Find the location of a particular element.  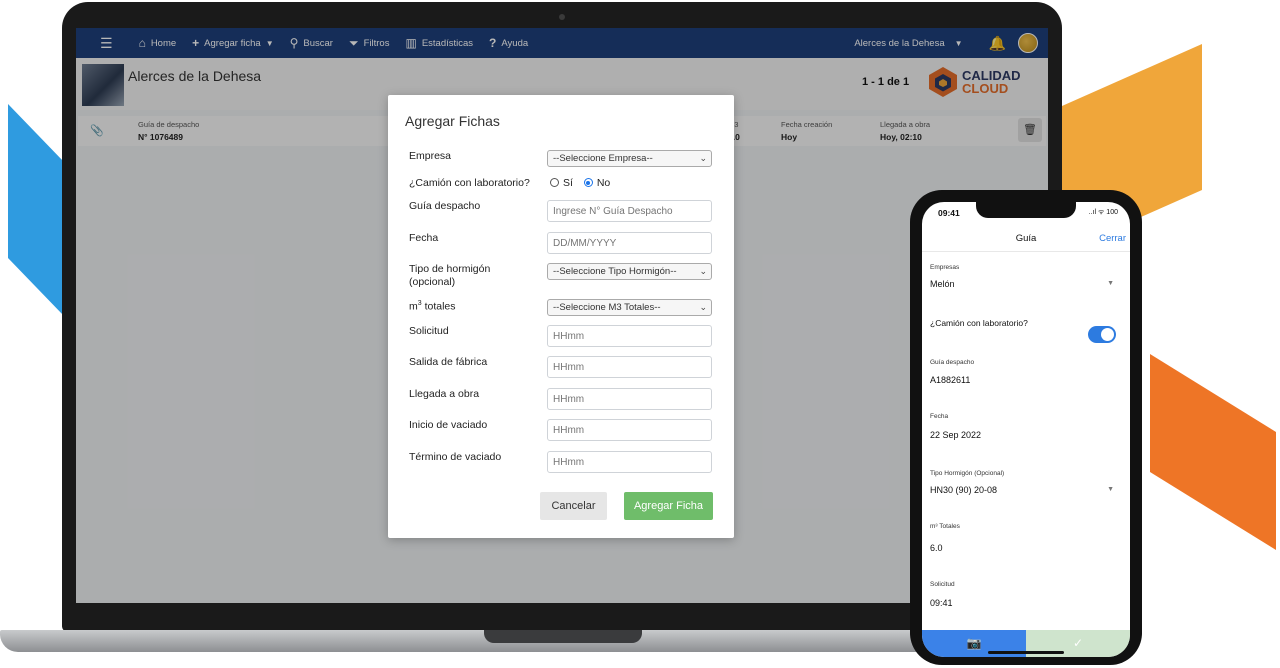

inicio-vaciado-label: Inicio de vaciado is located at coordinates (448, 425).